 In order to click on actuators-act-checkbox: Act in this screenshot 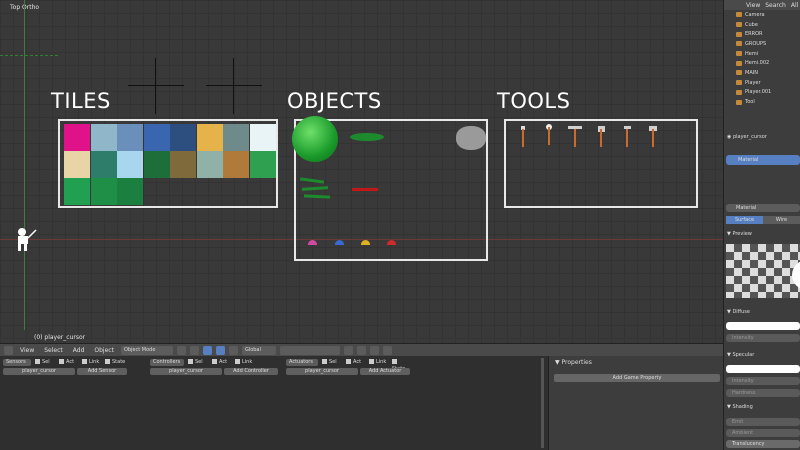, I will do `click(353, 362)`.